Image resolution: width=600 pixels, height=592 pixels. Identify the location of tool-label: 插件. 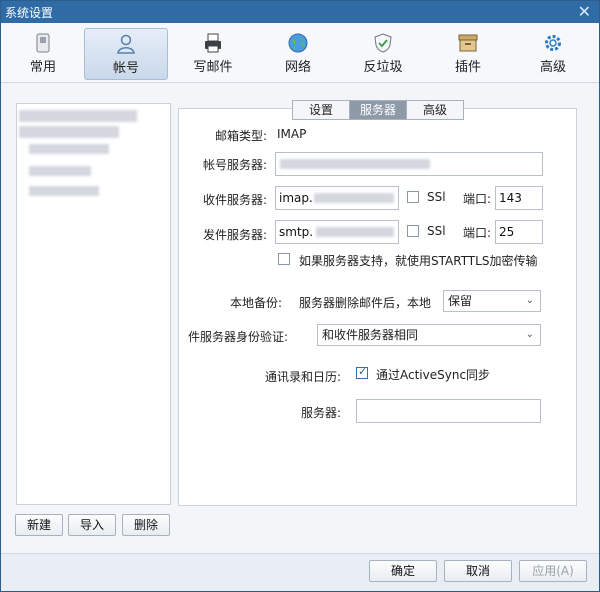
(467, 67).